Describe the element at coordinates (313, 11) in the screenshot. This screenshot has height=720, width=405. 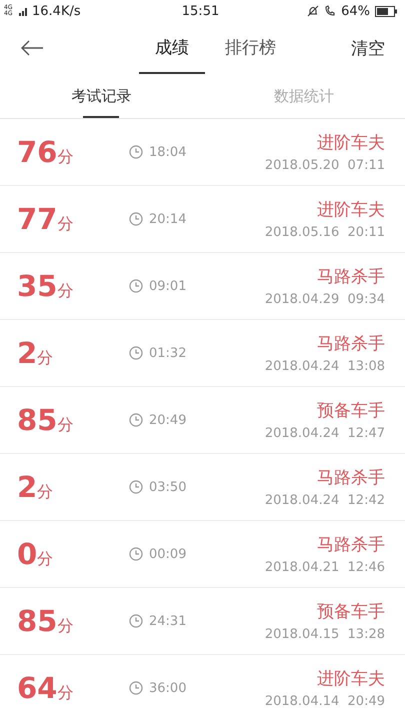
I see `bell-off-icon` at that location.